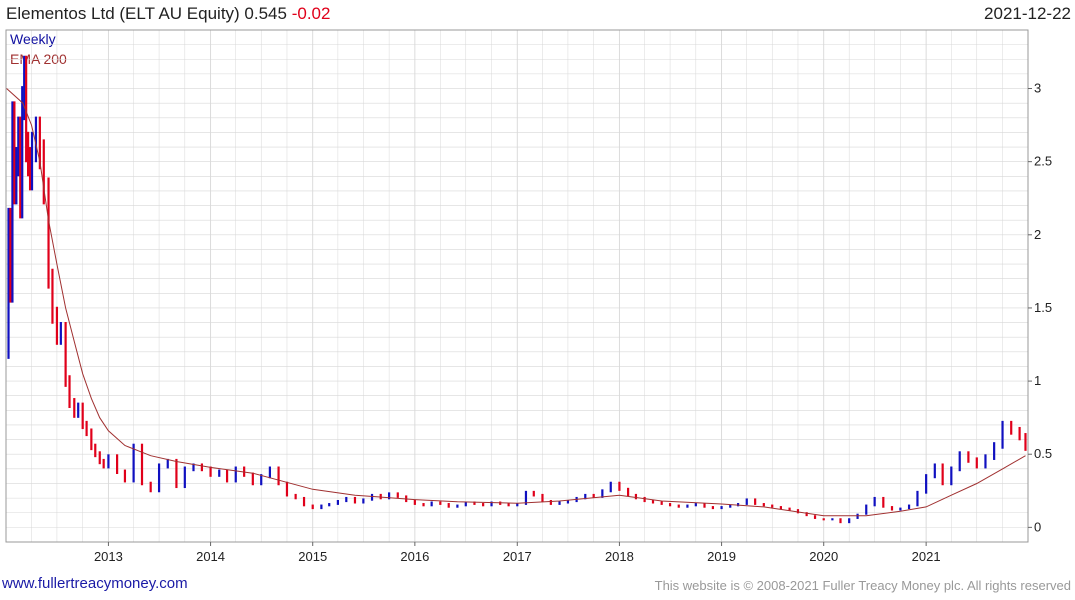 Image resolution: width=1075 pixels, height=600 pixels. What do you see at coordinates (312, 556) in the screenshot?
I see `x-tick-label: 2015` at bounding box center [312, 556].